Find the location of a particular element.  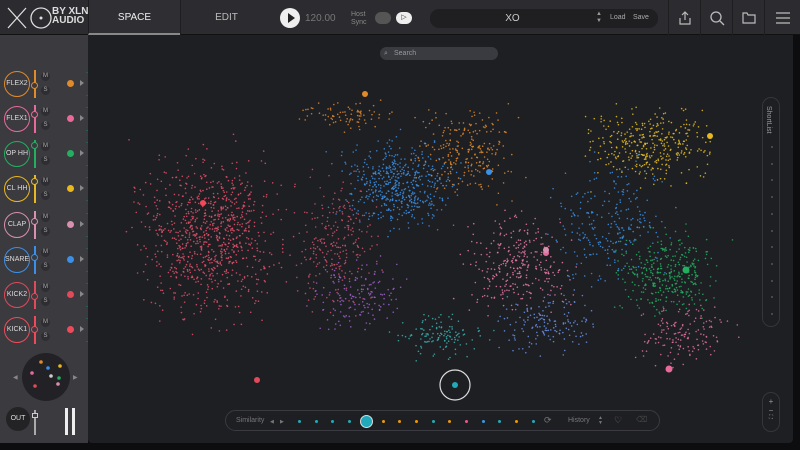

fit-view-button: ⛶ is located at coordinates (771, 418).